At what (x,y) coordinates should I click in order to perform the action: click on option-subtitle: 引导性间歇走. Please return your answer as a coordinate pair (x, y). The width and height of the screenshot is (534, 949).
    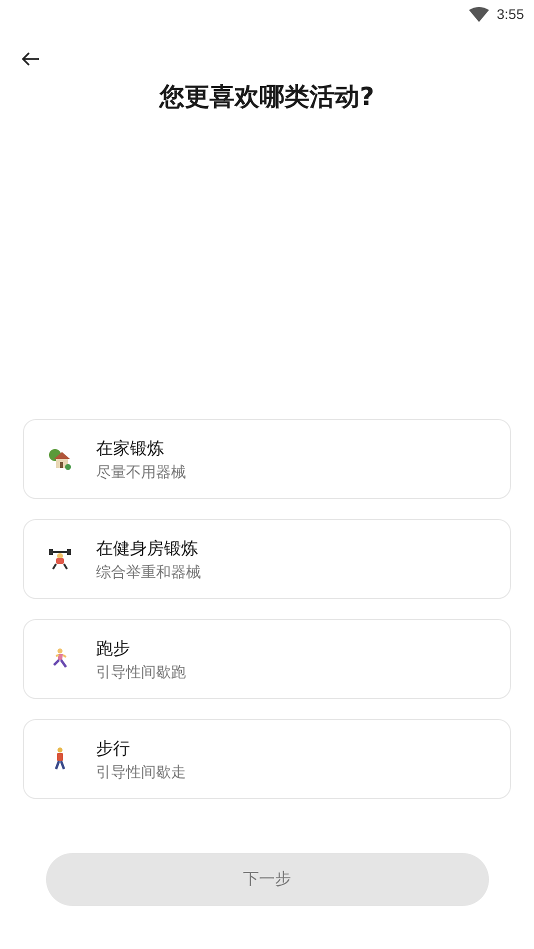
    Looking at the image, I should click on (141, 772).